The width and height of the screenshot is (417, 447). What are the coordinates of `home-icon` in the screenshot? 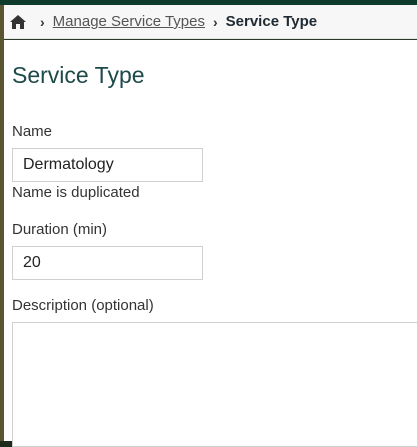 It's located at (18, 21).